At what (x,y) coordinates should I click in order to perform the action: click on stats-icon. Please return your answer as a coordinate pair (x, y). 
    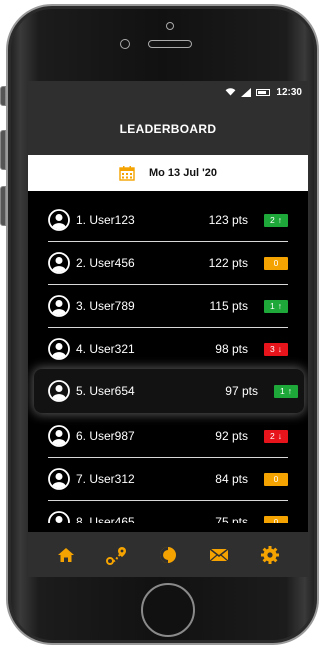
    Looking at the image, I should click on (167, 554).